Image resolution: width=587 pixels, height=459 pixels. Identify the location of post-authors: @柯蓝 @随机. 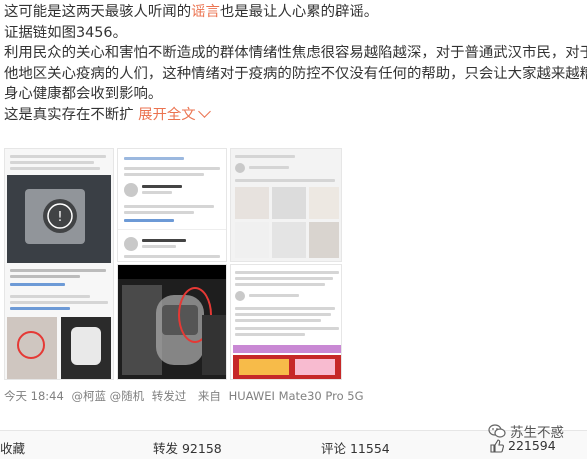
(107, 396).